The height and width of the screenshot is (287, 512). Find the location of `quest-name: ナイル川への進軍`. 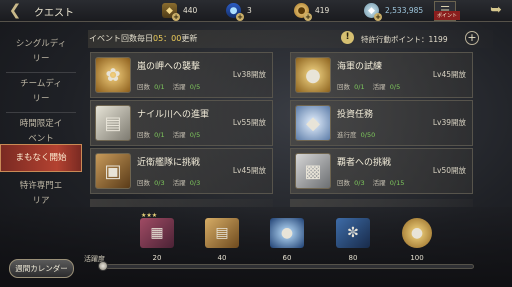

quest-name: ナイル川への進軍 is located at coordinates (173, 115).